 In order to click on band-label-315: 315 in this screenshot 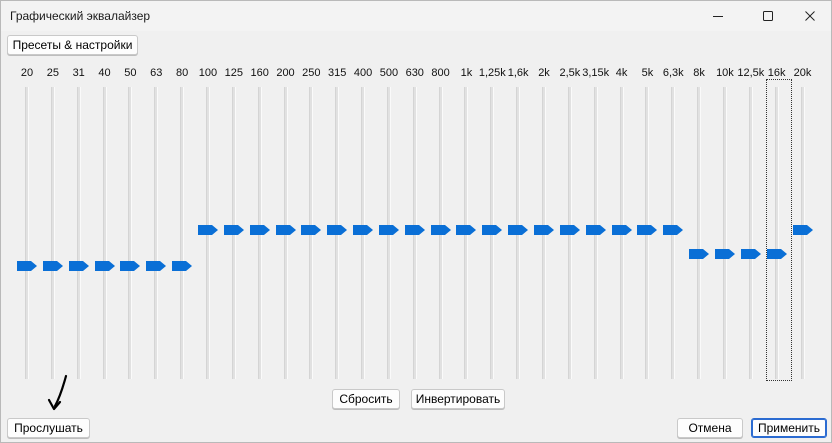, I will do `click(337, 73)`.